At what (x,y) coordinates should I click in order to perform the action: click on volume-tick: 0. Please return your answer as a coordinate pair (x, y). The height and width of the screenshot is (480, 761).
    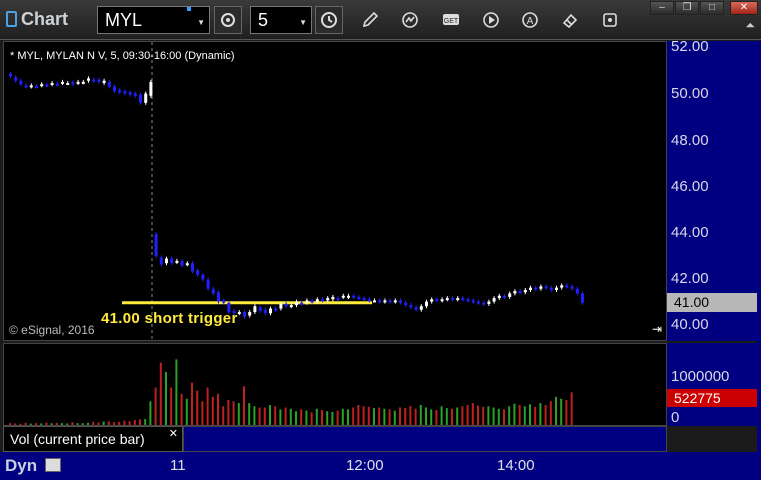
    Looking at the image, I should click on (675, 417).